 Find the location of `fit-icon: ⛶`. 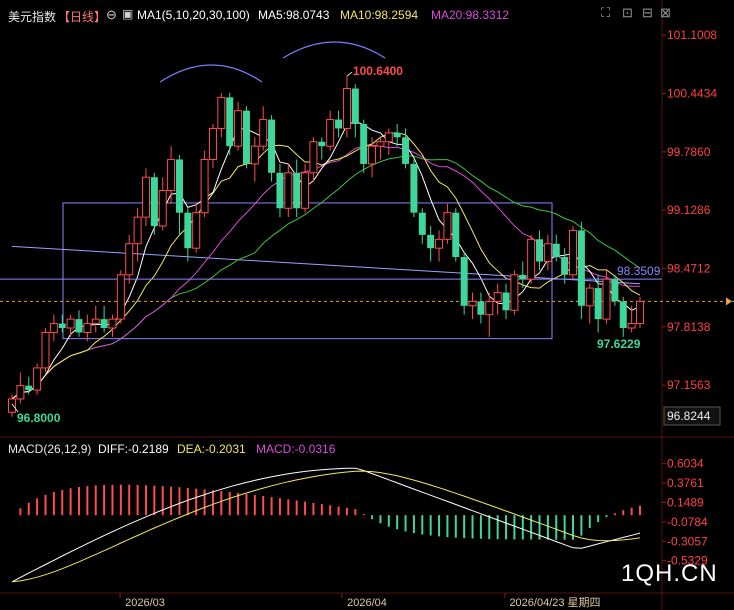

fit-icon: ⛶ is located at coordinates (605, 13).